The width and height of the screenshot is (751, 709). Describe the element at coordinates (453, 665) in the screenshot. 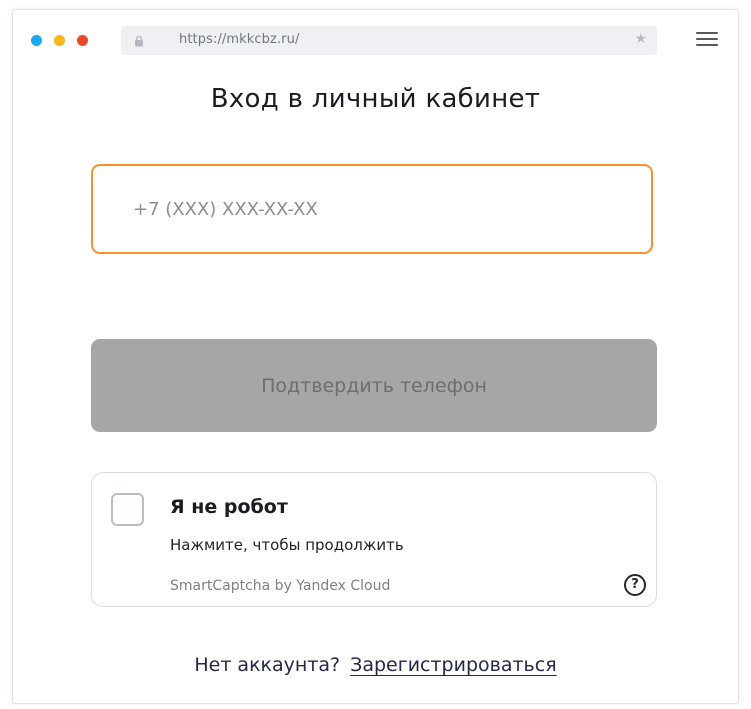

I see `register-link: Зарегистрироваться` at that location.